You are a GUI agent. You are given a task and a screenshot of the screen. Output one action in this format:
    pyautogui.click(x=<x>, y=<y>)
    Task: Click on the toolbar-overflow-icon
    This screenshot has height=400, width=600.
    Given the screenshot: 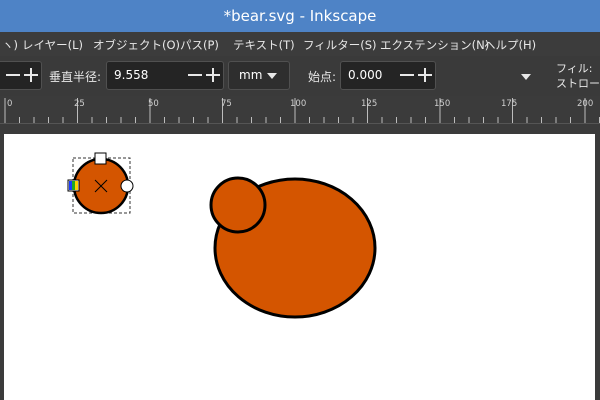 What is the action you would take?
    pyautogui.click(x=526, y=77)
    